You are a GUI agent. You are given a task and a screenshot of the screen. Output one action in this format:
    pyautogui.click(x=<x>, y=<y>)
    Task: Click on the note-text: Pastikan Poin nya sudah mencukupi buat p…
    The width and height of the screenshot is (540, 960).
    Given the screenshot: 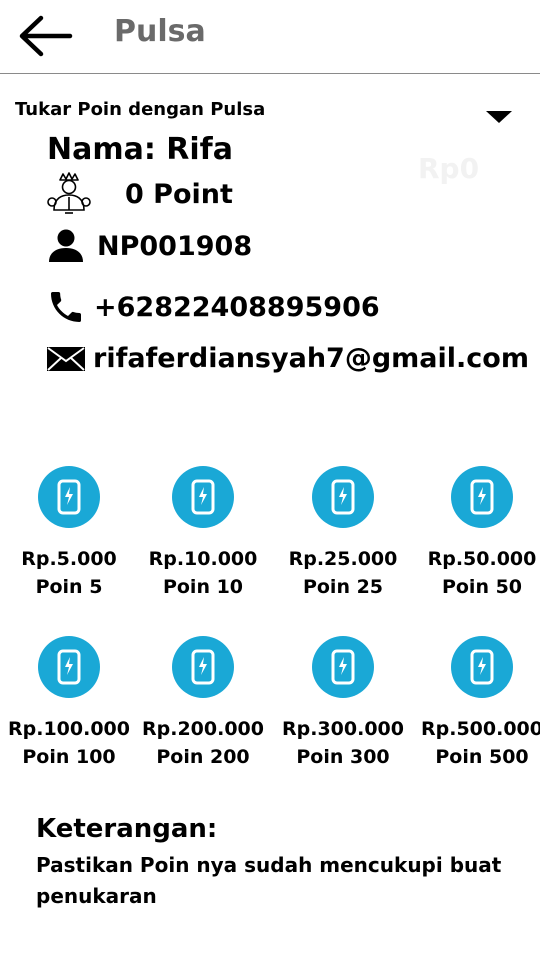 What is the action you would take?
    pyautogui.click(x=269, y=880)
    